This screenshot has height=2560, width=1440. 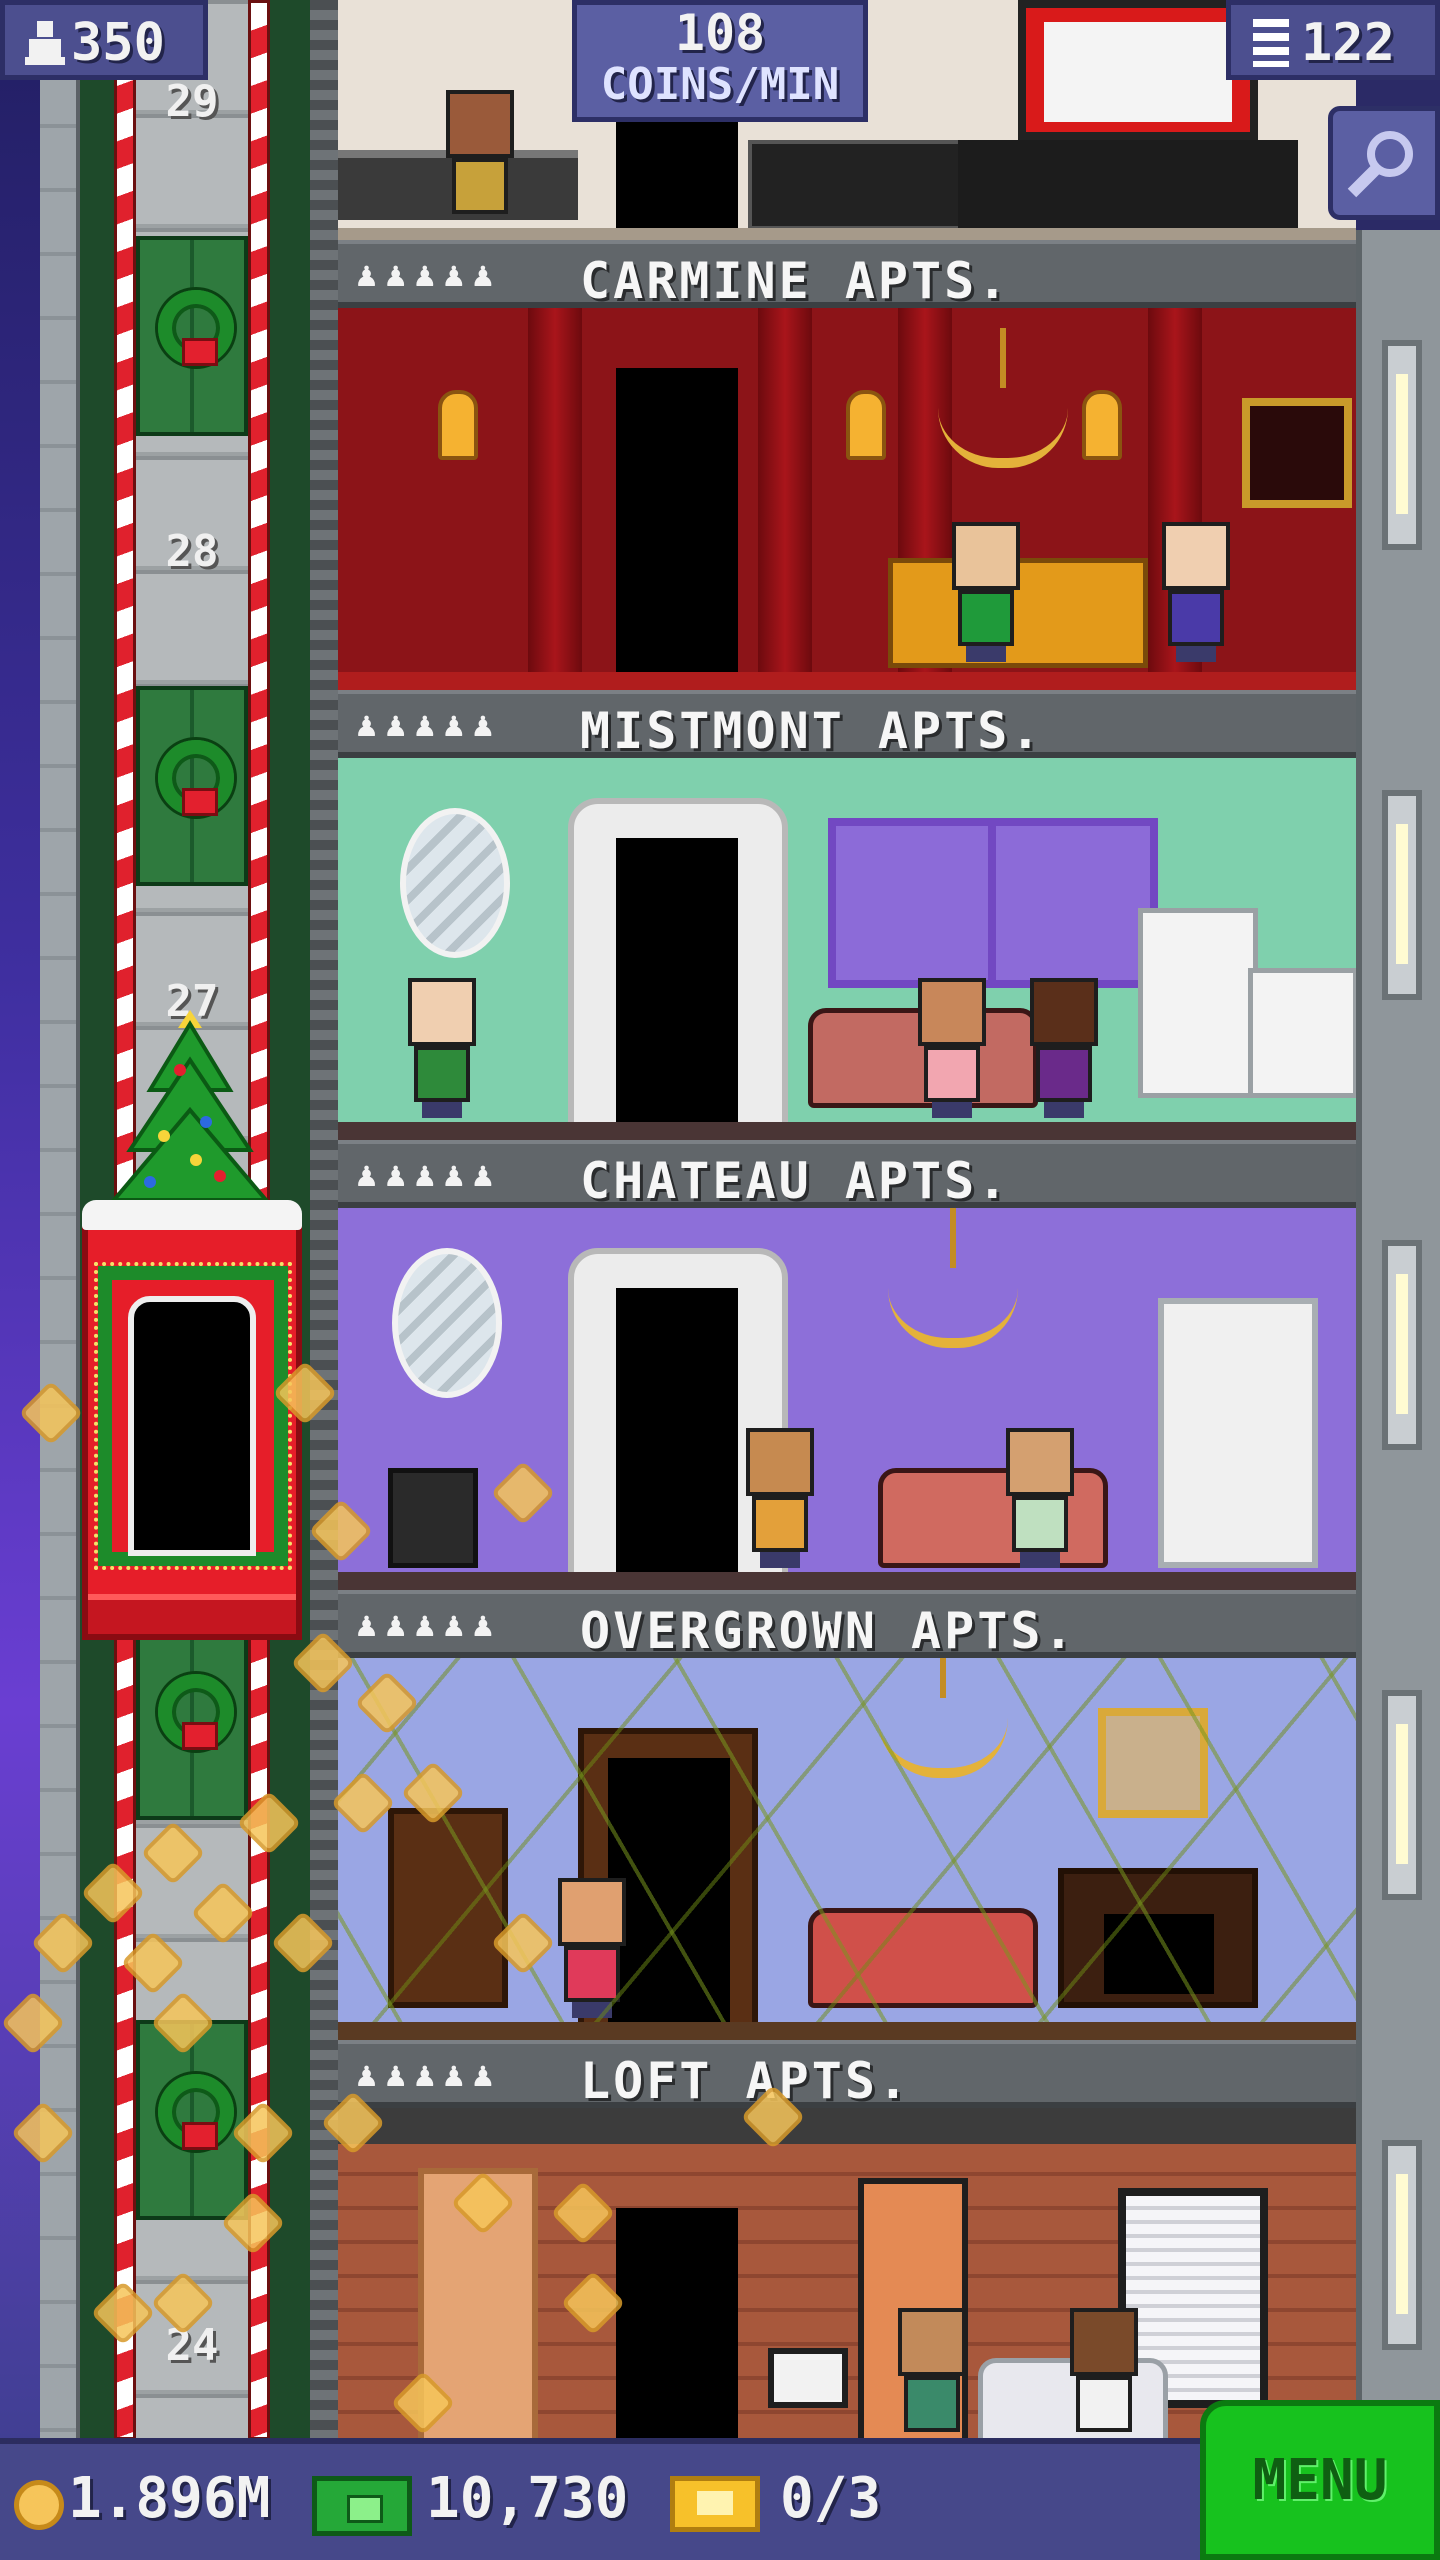 I want to click on population-counter: 350, so click(x=104, y=40).